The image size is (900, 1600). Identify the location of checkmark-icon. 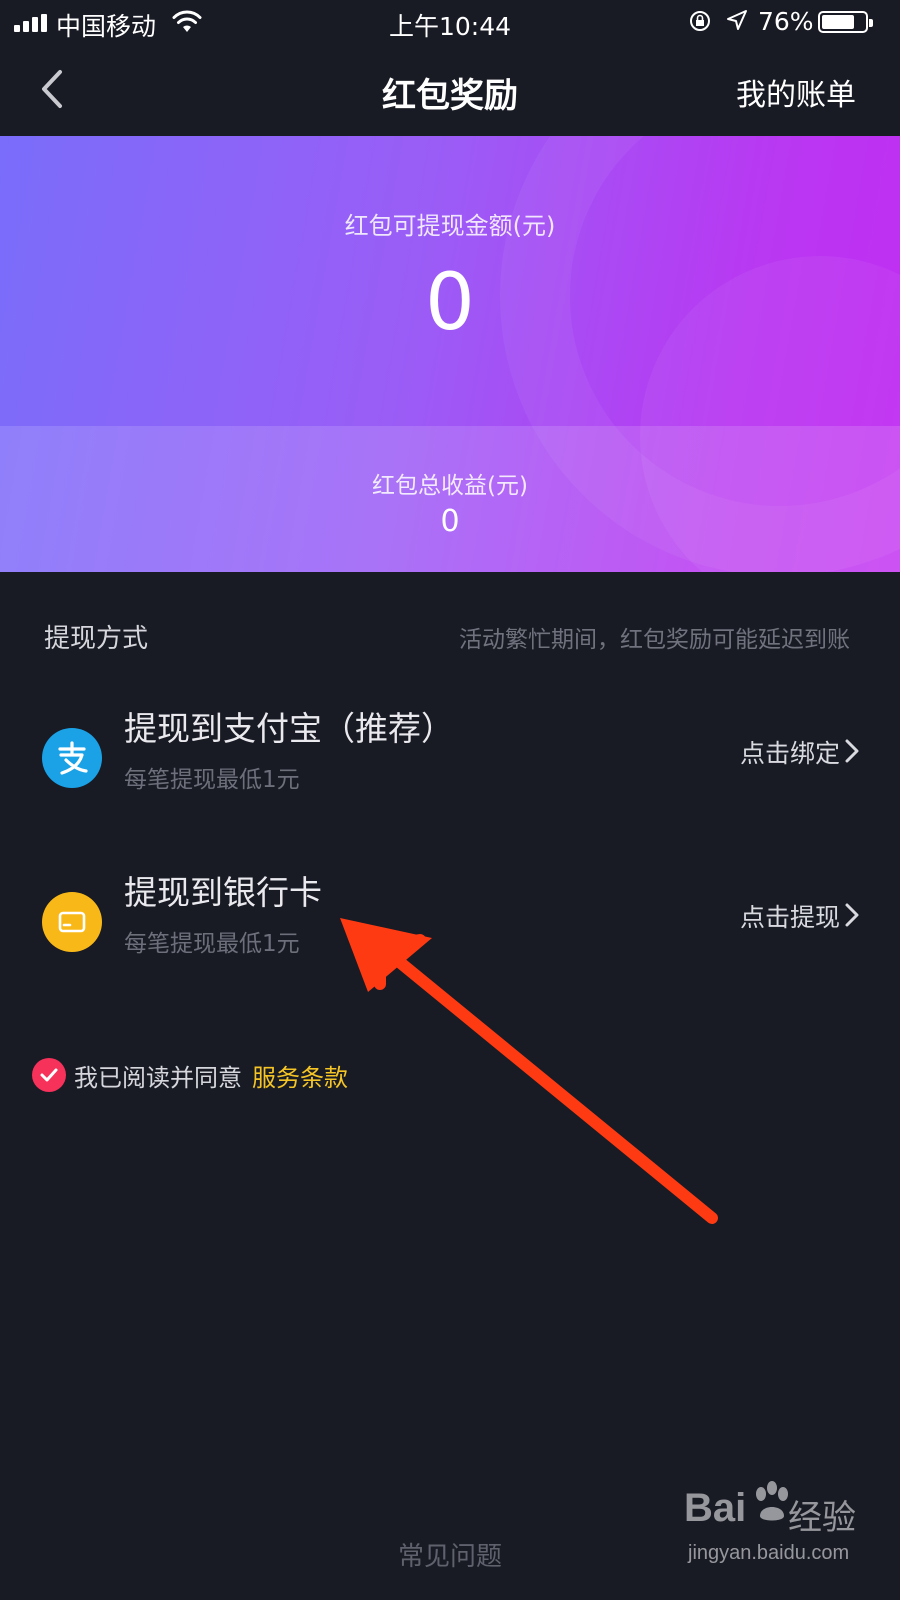
(49, 1075).